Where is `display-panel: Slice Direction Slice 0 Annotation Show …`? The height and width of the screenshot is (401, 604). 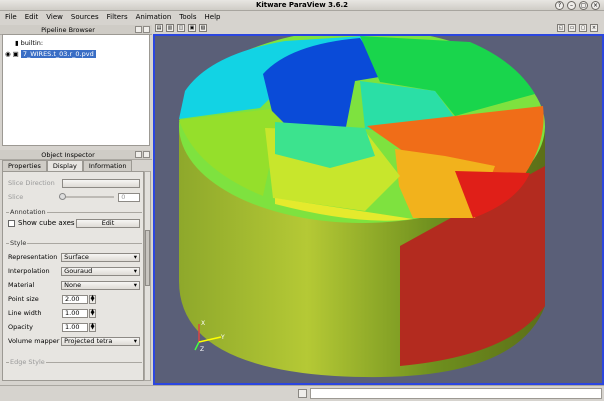
display-panel: Slice Direction Slice 0 Annotation Show … is located at coordinates (73, 276).